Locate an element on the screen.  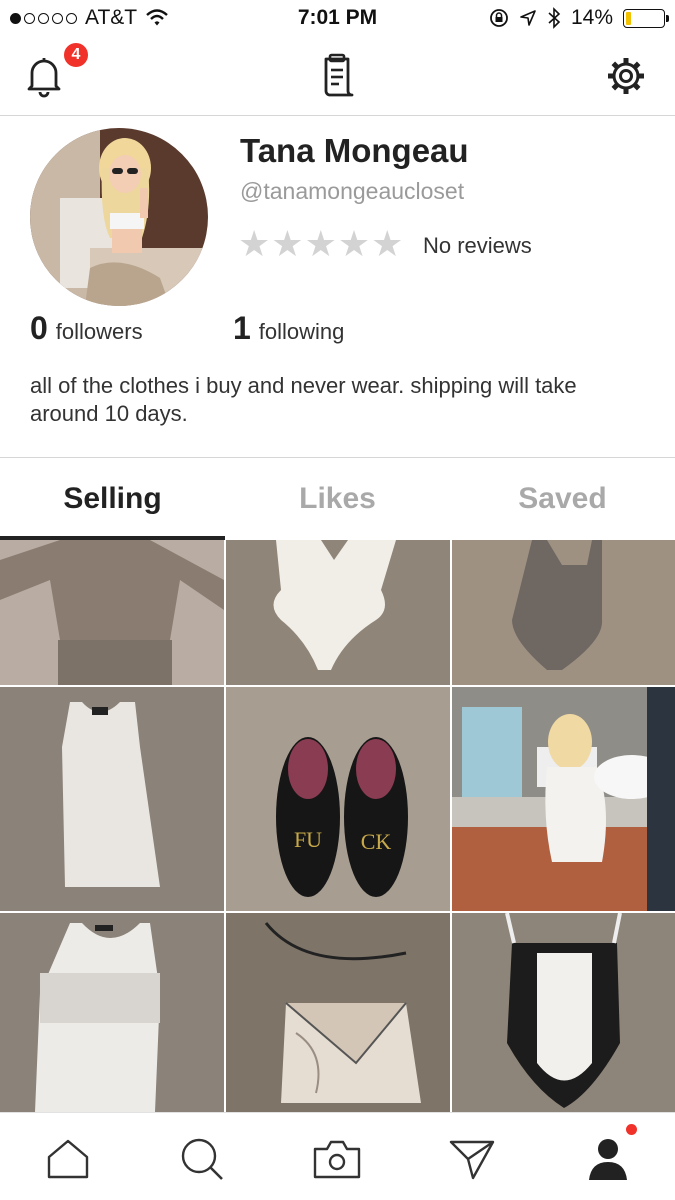
camera-icon is located at coordinates (337, 1159).